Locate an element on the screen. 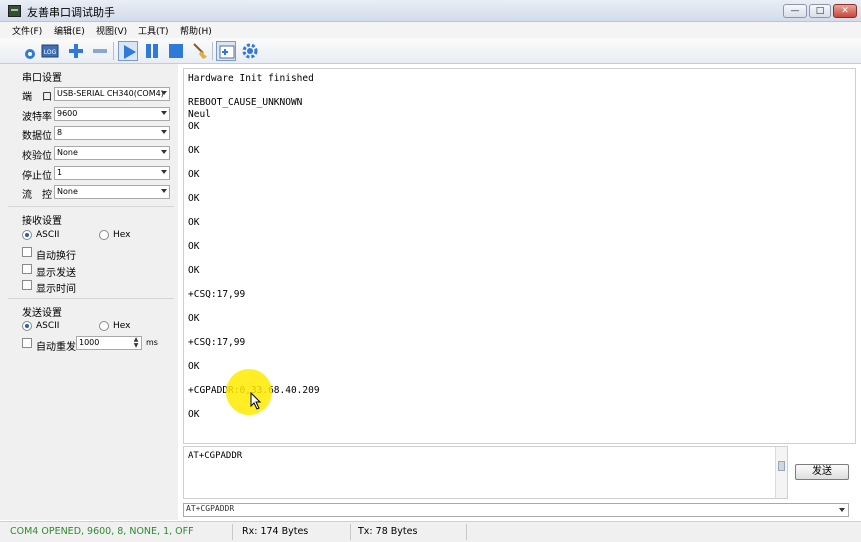 This screenshot has width=861, height=542. stopbits-select: 1 is located at coordinates (112, 173).